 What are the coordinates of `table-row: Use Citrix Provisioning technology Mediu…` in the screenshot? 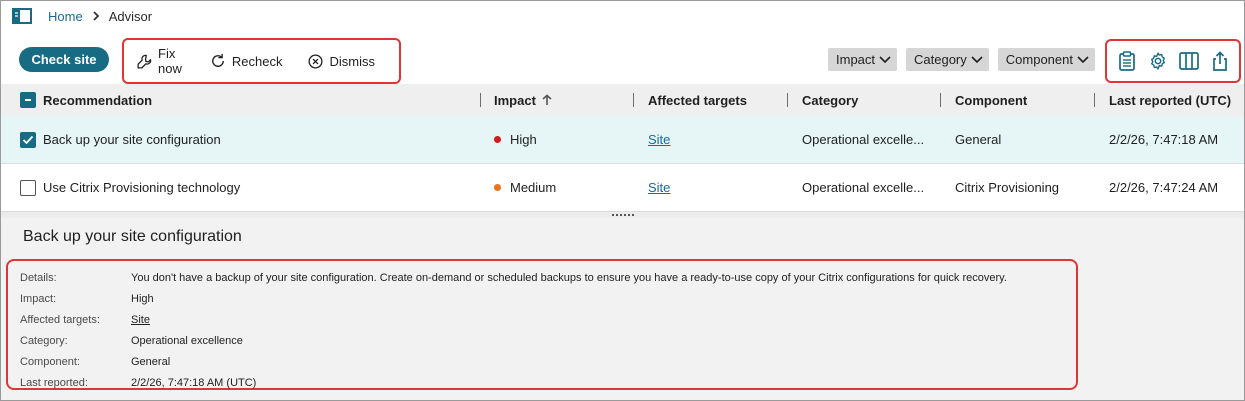 It's located at (622, 188).